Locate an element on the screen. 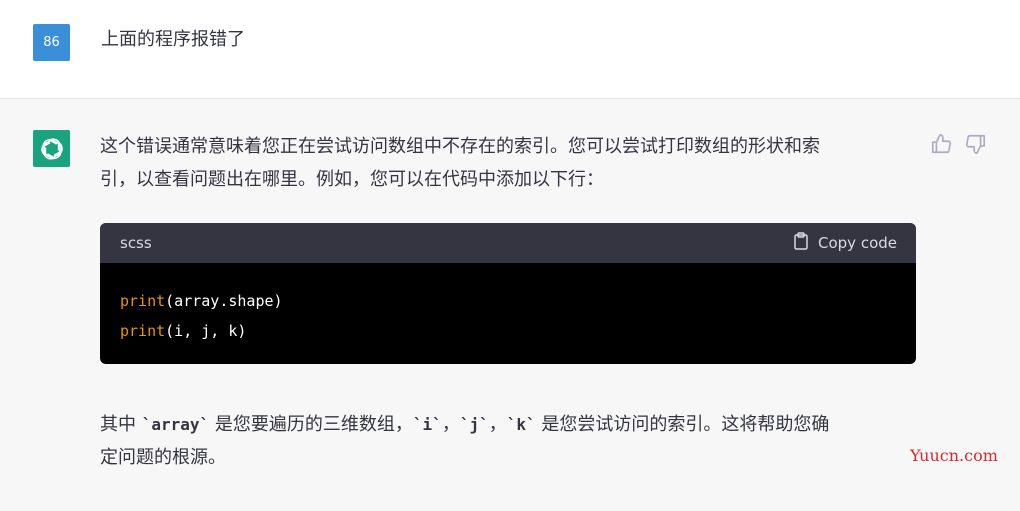  inline-code: `k` is located at coordinates (521, 424).